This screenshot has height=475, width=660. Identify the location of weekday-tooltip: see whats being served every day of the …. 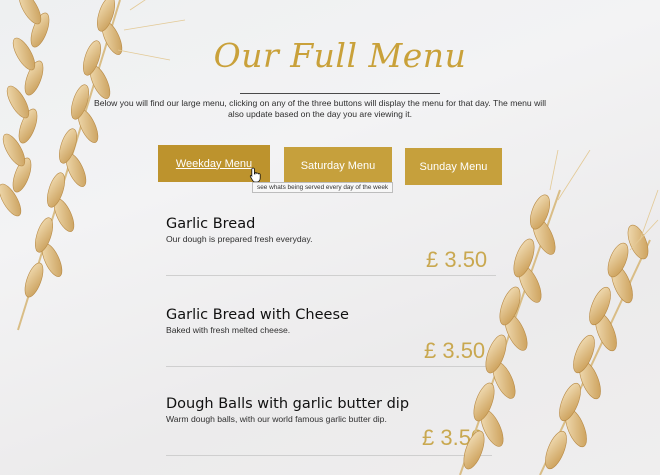
(323, 187).